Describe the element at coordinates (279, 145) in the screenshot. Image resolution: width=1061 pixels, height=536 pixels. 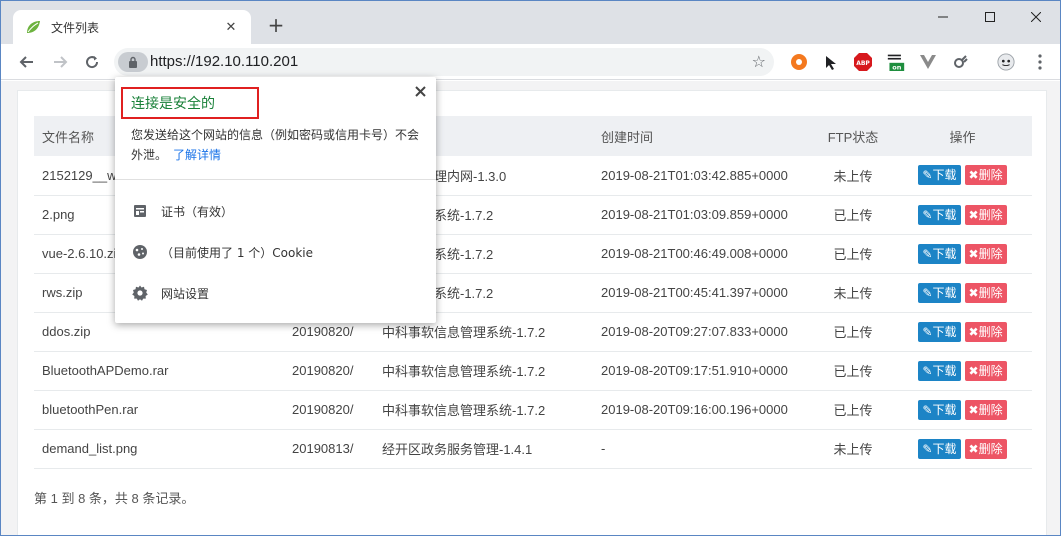
I see `connection-description: 您发送给这个网站的信息（例如密码或信用卡号）不会外泄。 了解详情` at that location.